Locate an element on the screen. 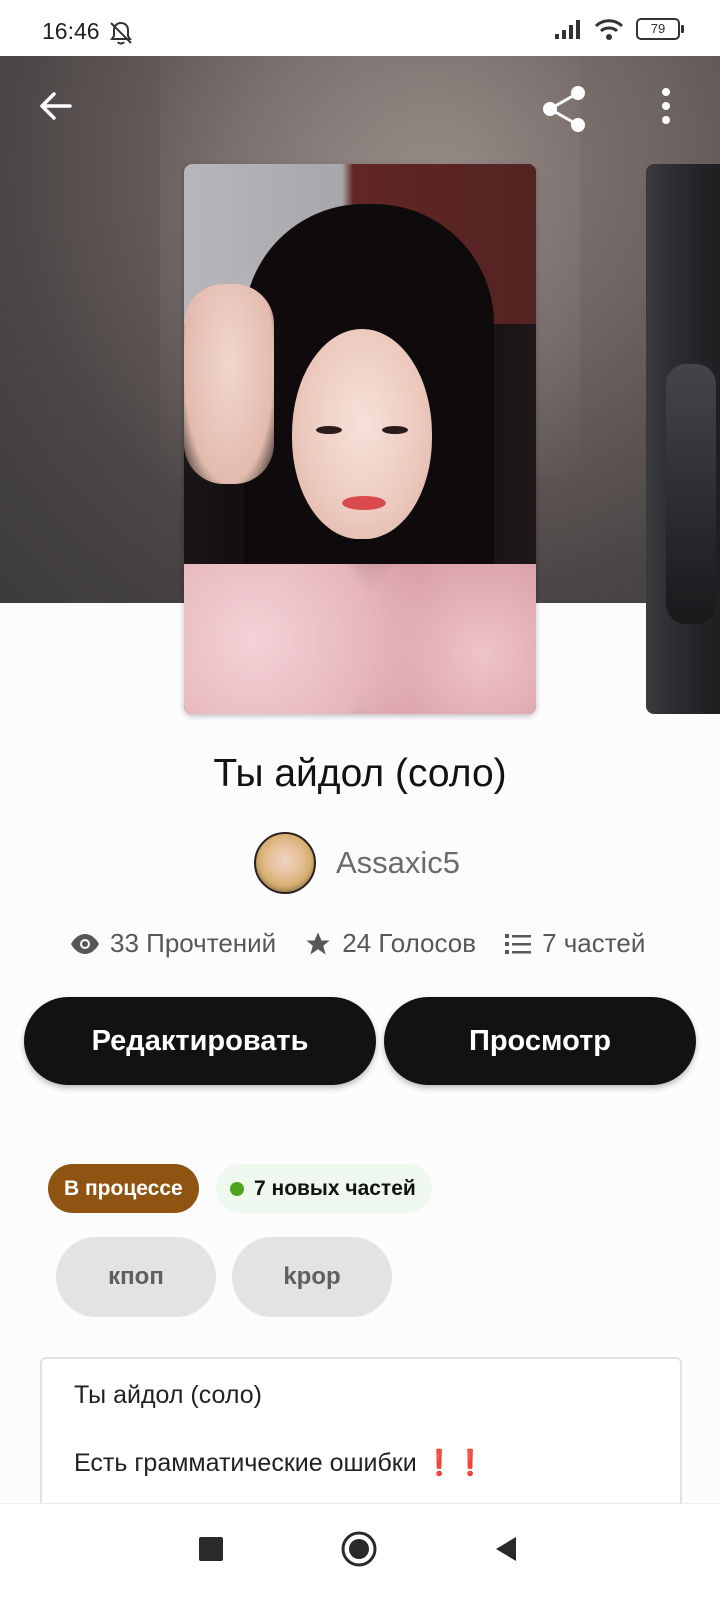  back-arrow-icon is located at coordinates (56, 106).